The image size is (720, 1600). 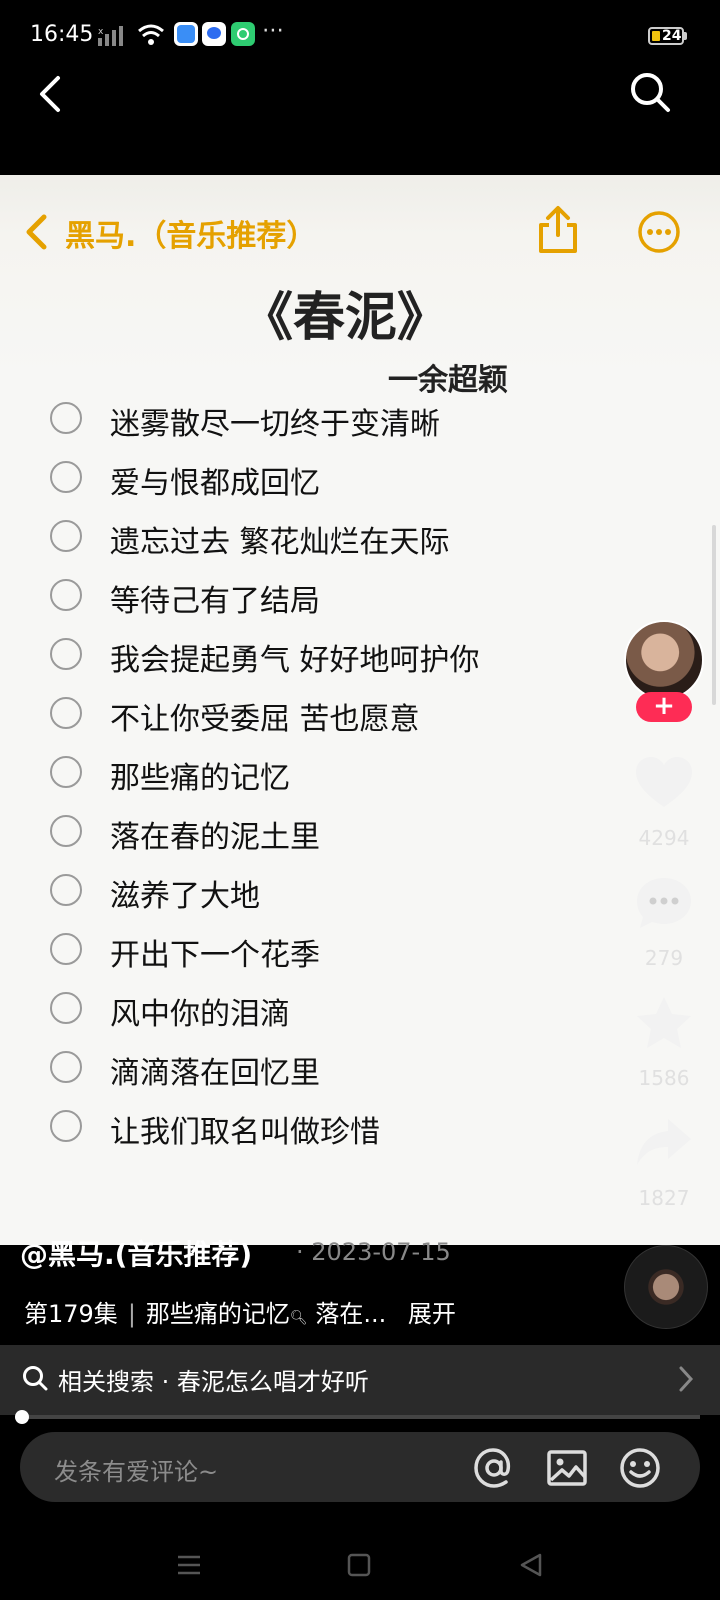 I want to click on image-icon, so click(x=567, y=1468).